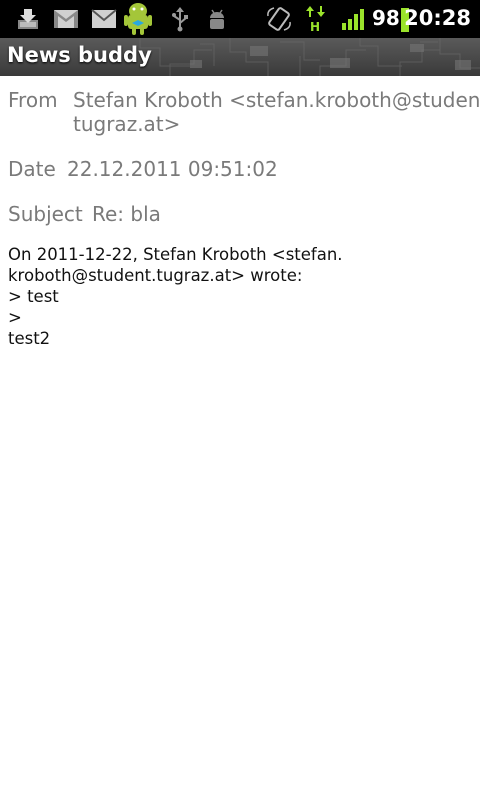 The width and height of the screenshot is (480, 800). I want to click on android-buddy-icon, so click(138, 19).